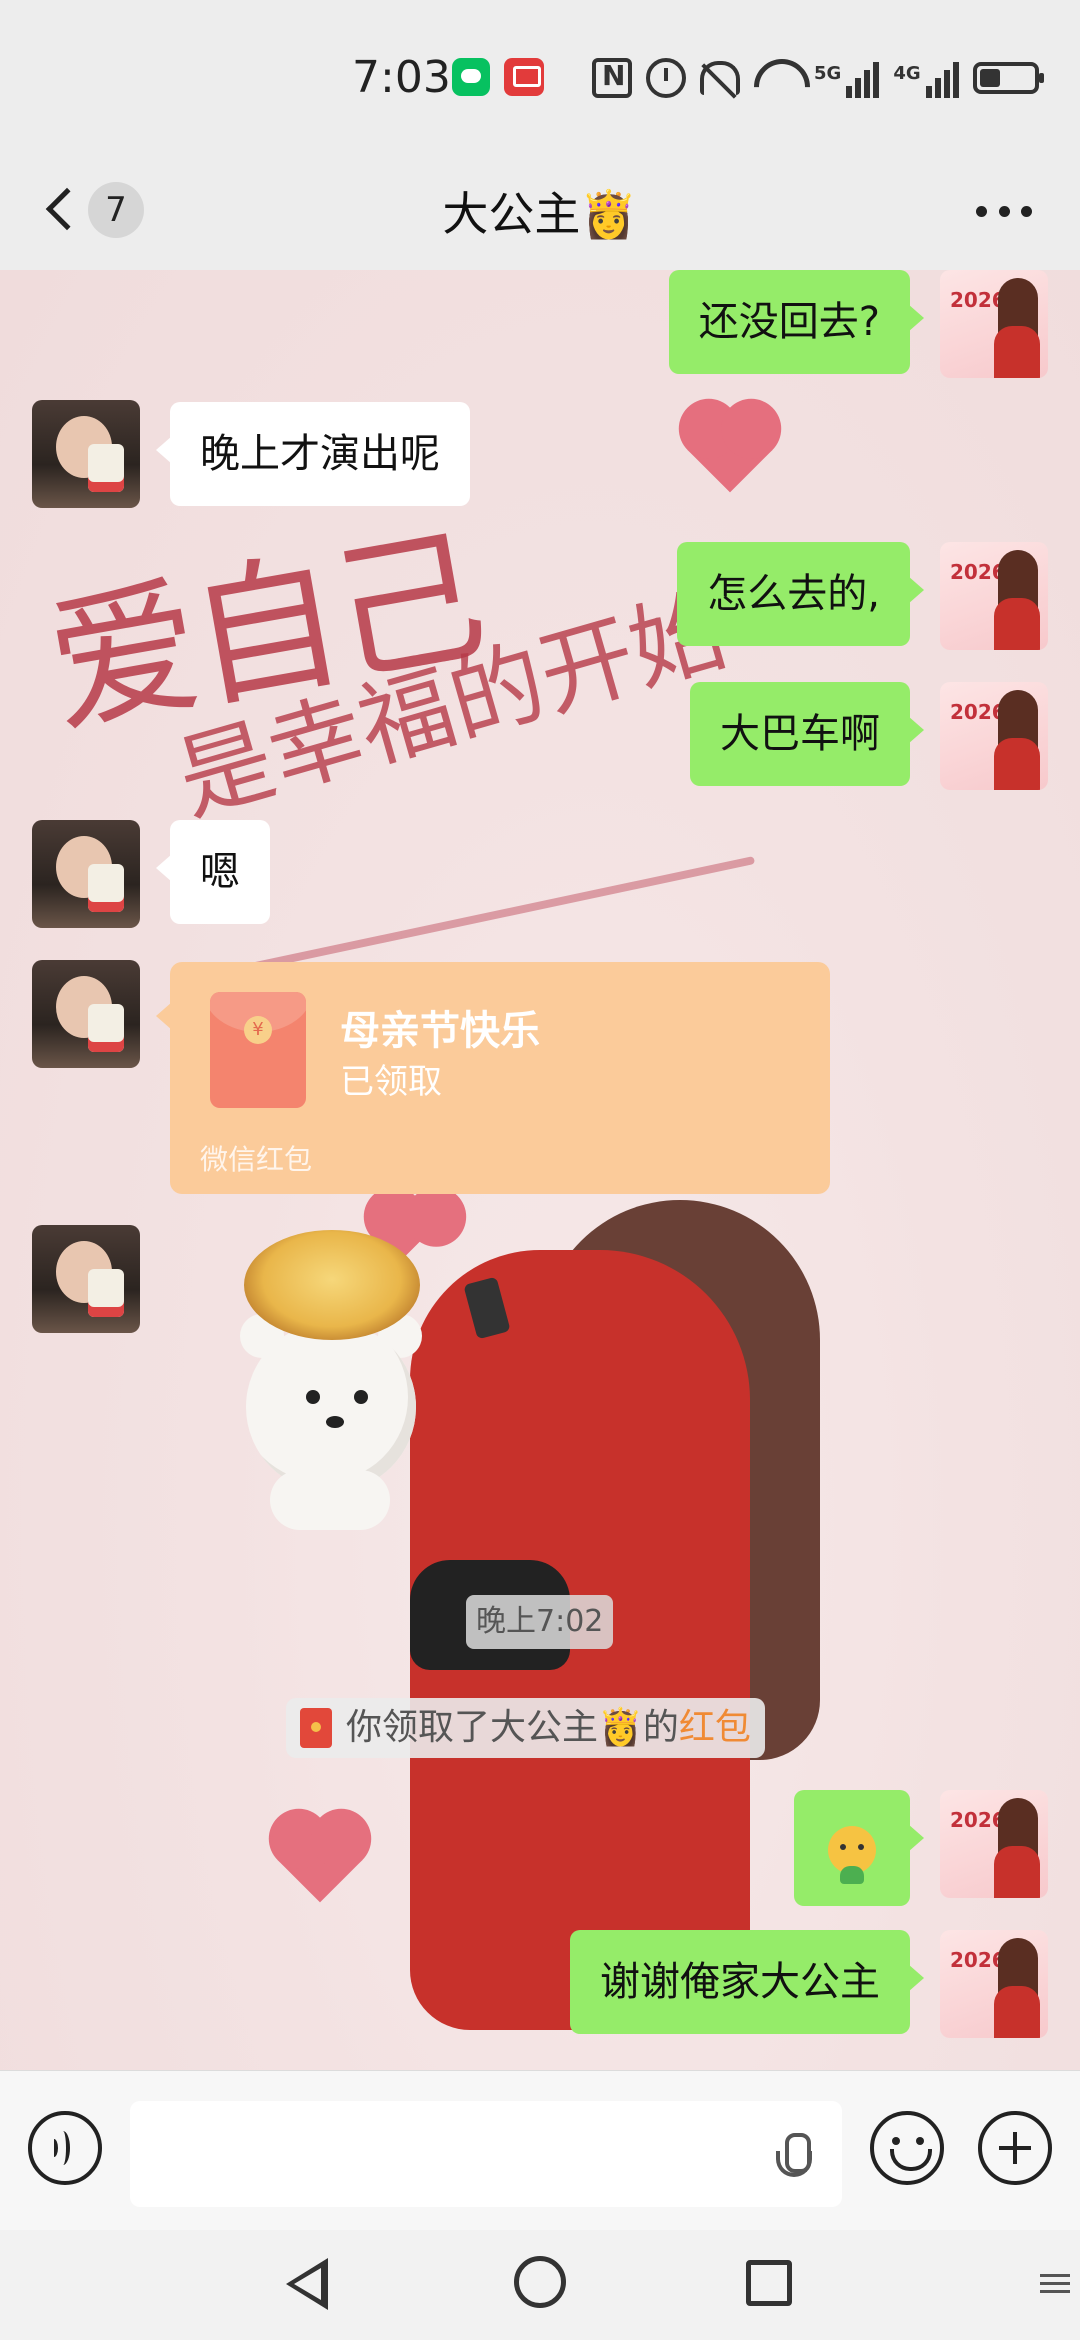 The height and width of the screenshot is (2340, 1080). Describe the element at coordinates (493, 1078) in the screenshot. I see `red-packet-card: ¥ 母亲节快乐 已领取 微信红包` at that location.